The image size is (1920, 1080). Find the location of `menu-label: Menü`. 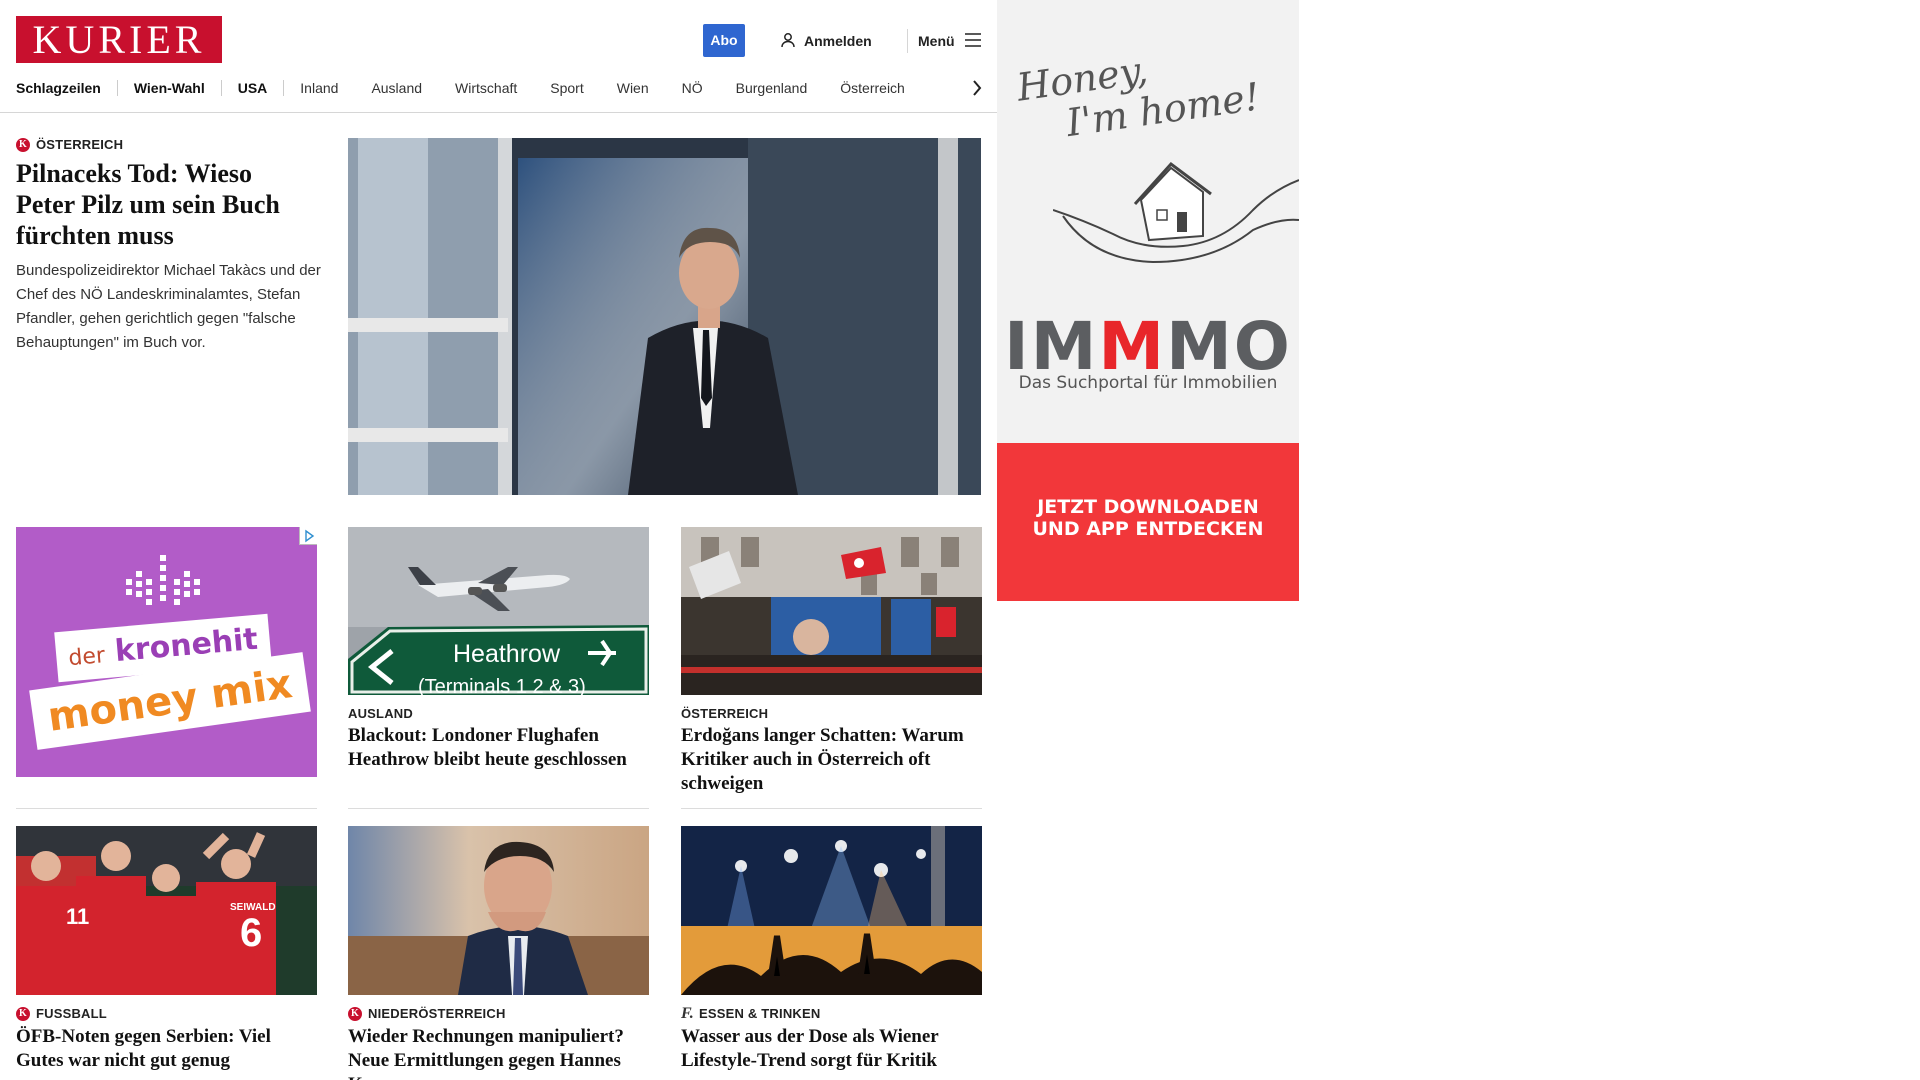

menu-label: Menü is located at coordinates (936, 41).